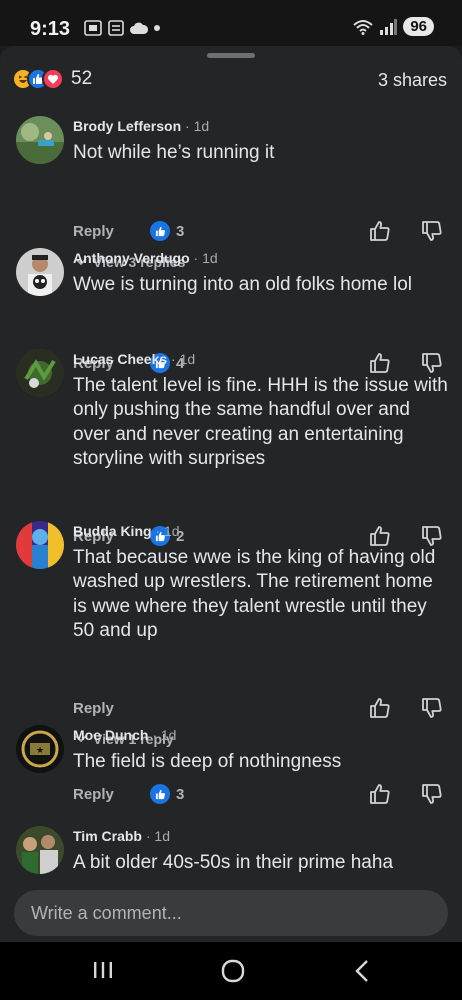 The image size is (462, 1000). I want to click on comment-text: A bit older 40s-50s in their prime haha, so click(233, 862).